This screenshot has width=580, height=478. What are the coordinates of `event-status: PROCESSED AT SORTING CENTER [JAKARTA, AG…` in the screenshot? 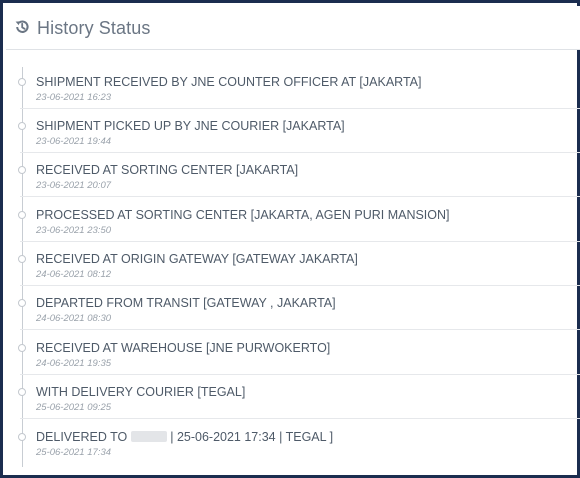 It's located at (243, 215).